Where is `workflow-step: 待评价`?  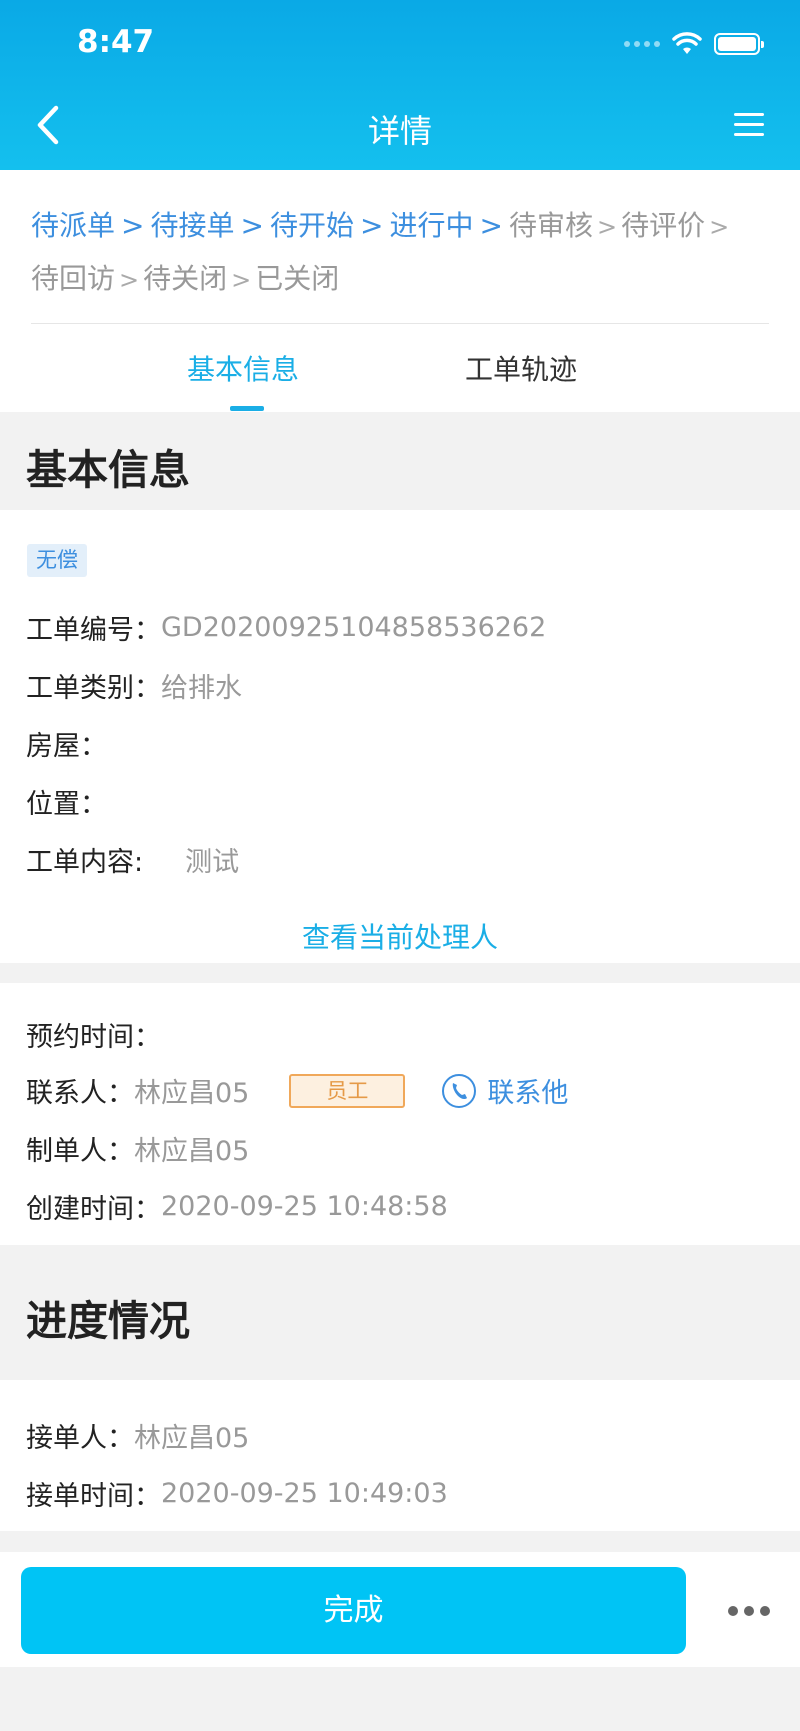
workflow-step: 待评价 is located at coordinates (663, 225).